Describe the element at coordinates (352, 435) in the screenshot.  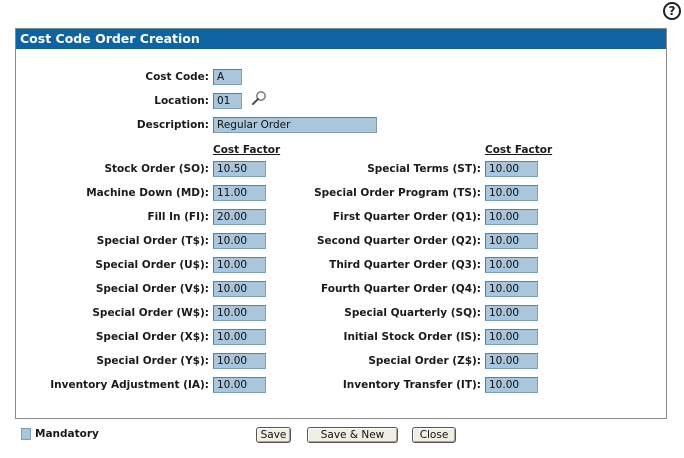
I see `save-and-new-button: Save & New` at that location.